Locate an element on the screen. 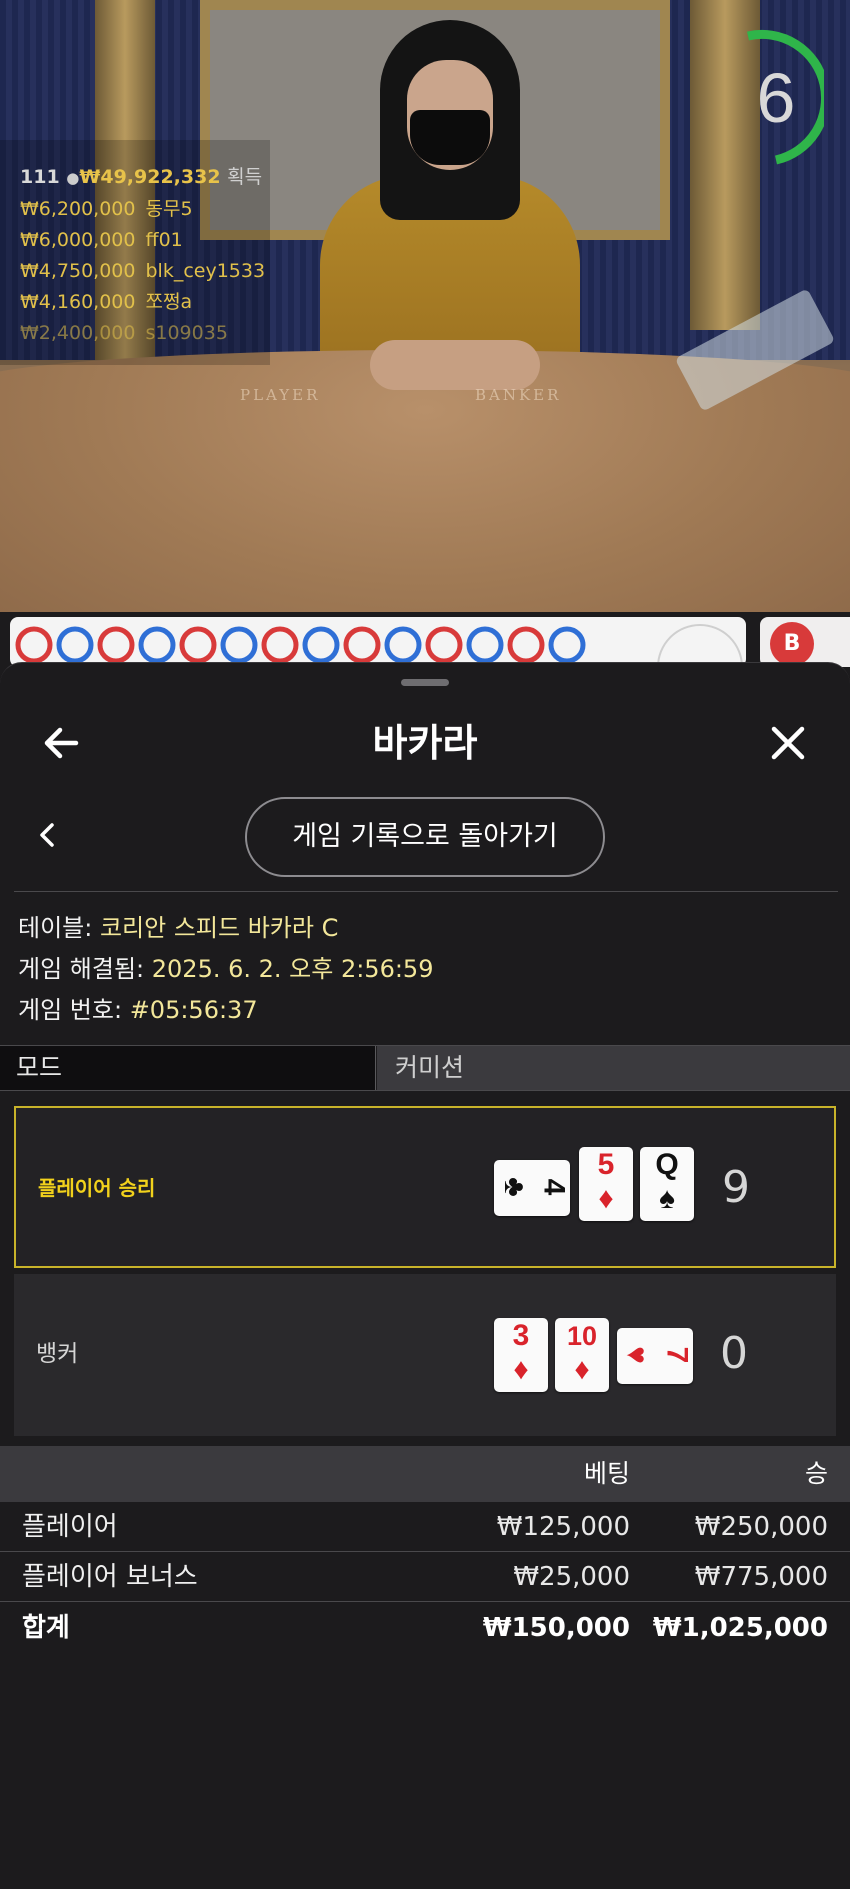 This screenshot has height=1889, width=850. bet-amount: ₩25,000 is located at coordinates (571, 1577).